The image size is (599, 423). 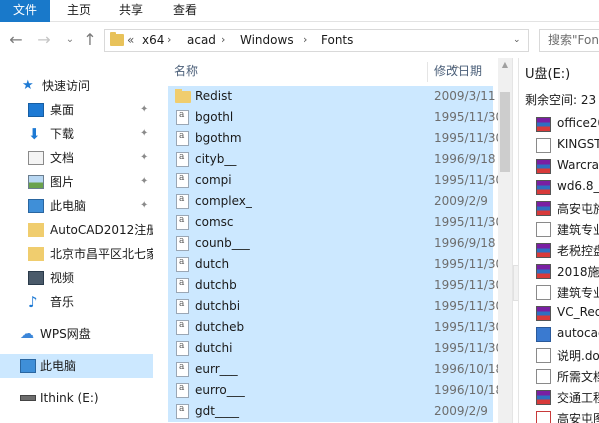 I want to click on file-row: gdt____ 2009/2/9, so click(x=330, y=411).